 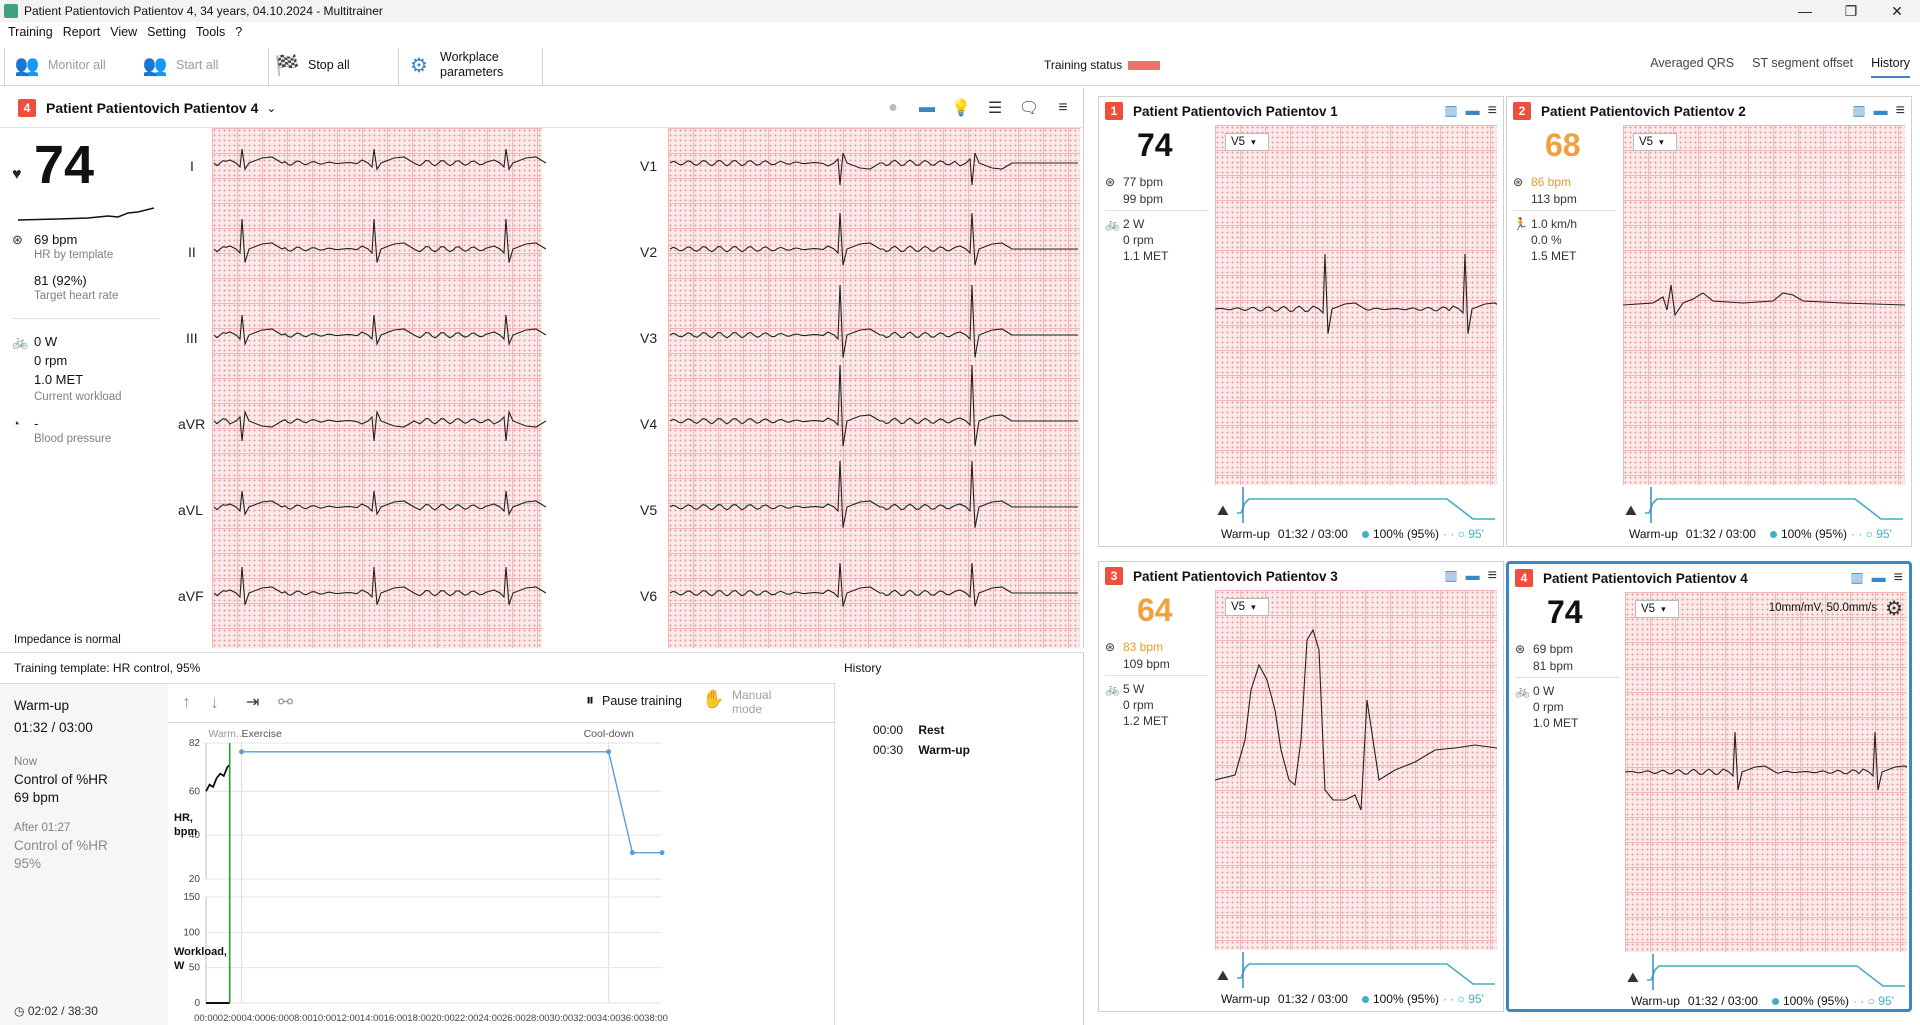 I want to click on stage-profile: ⛰, so click(x=1766, y=972).